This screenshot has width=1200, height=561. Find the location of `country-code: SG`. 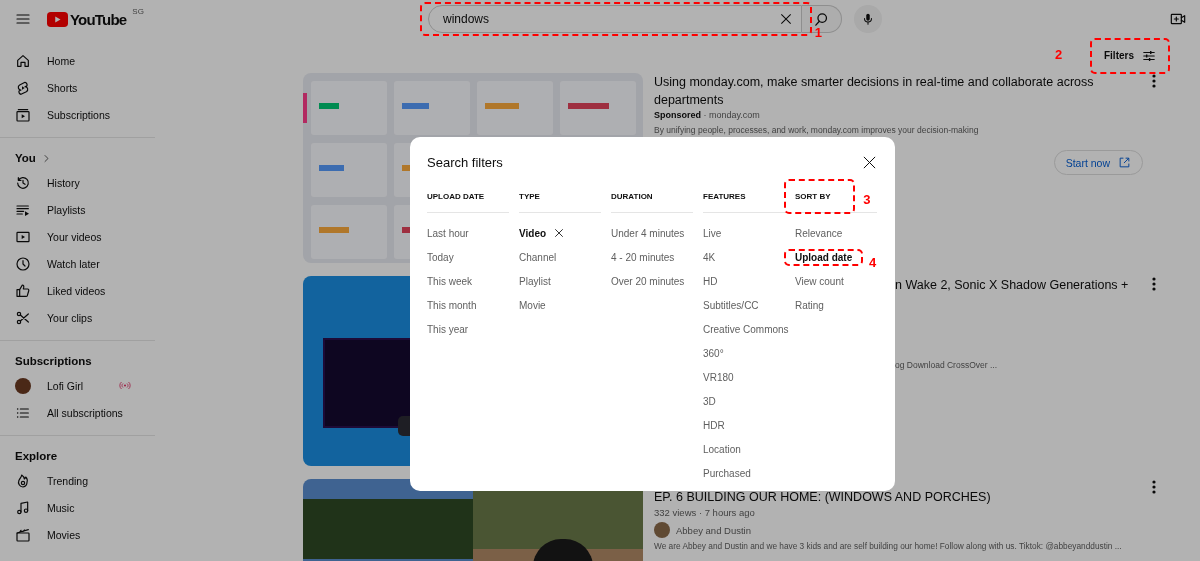

country-code: SG is located at coordinates (138, 11).